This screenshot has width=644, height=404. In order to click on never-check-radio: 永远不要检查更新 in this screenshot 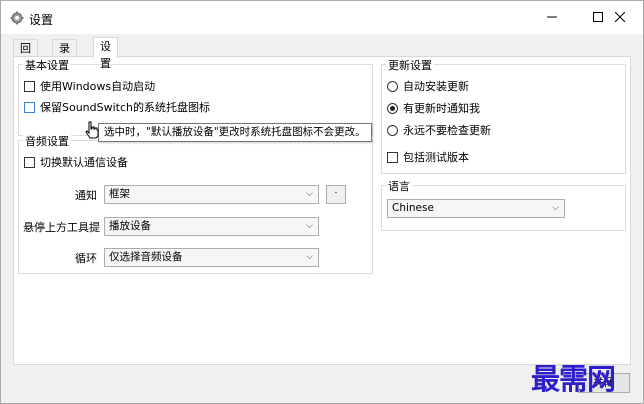, I will do `click(439, 130)`.